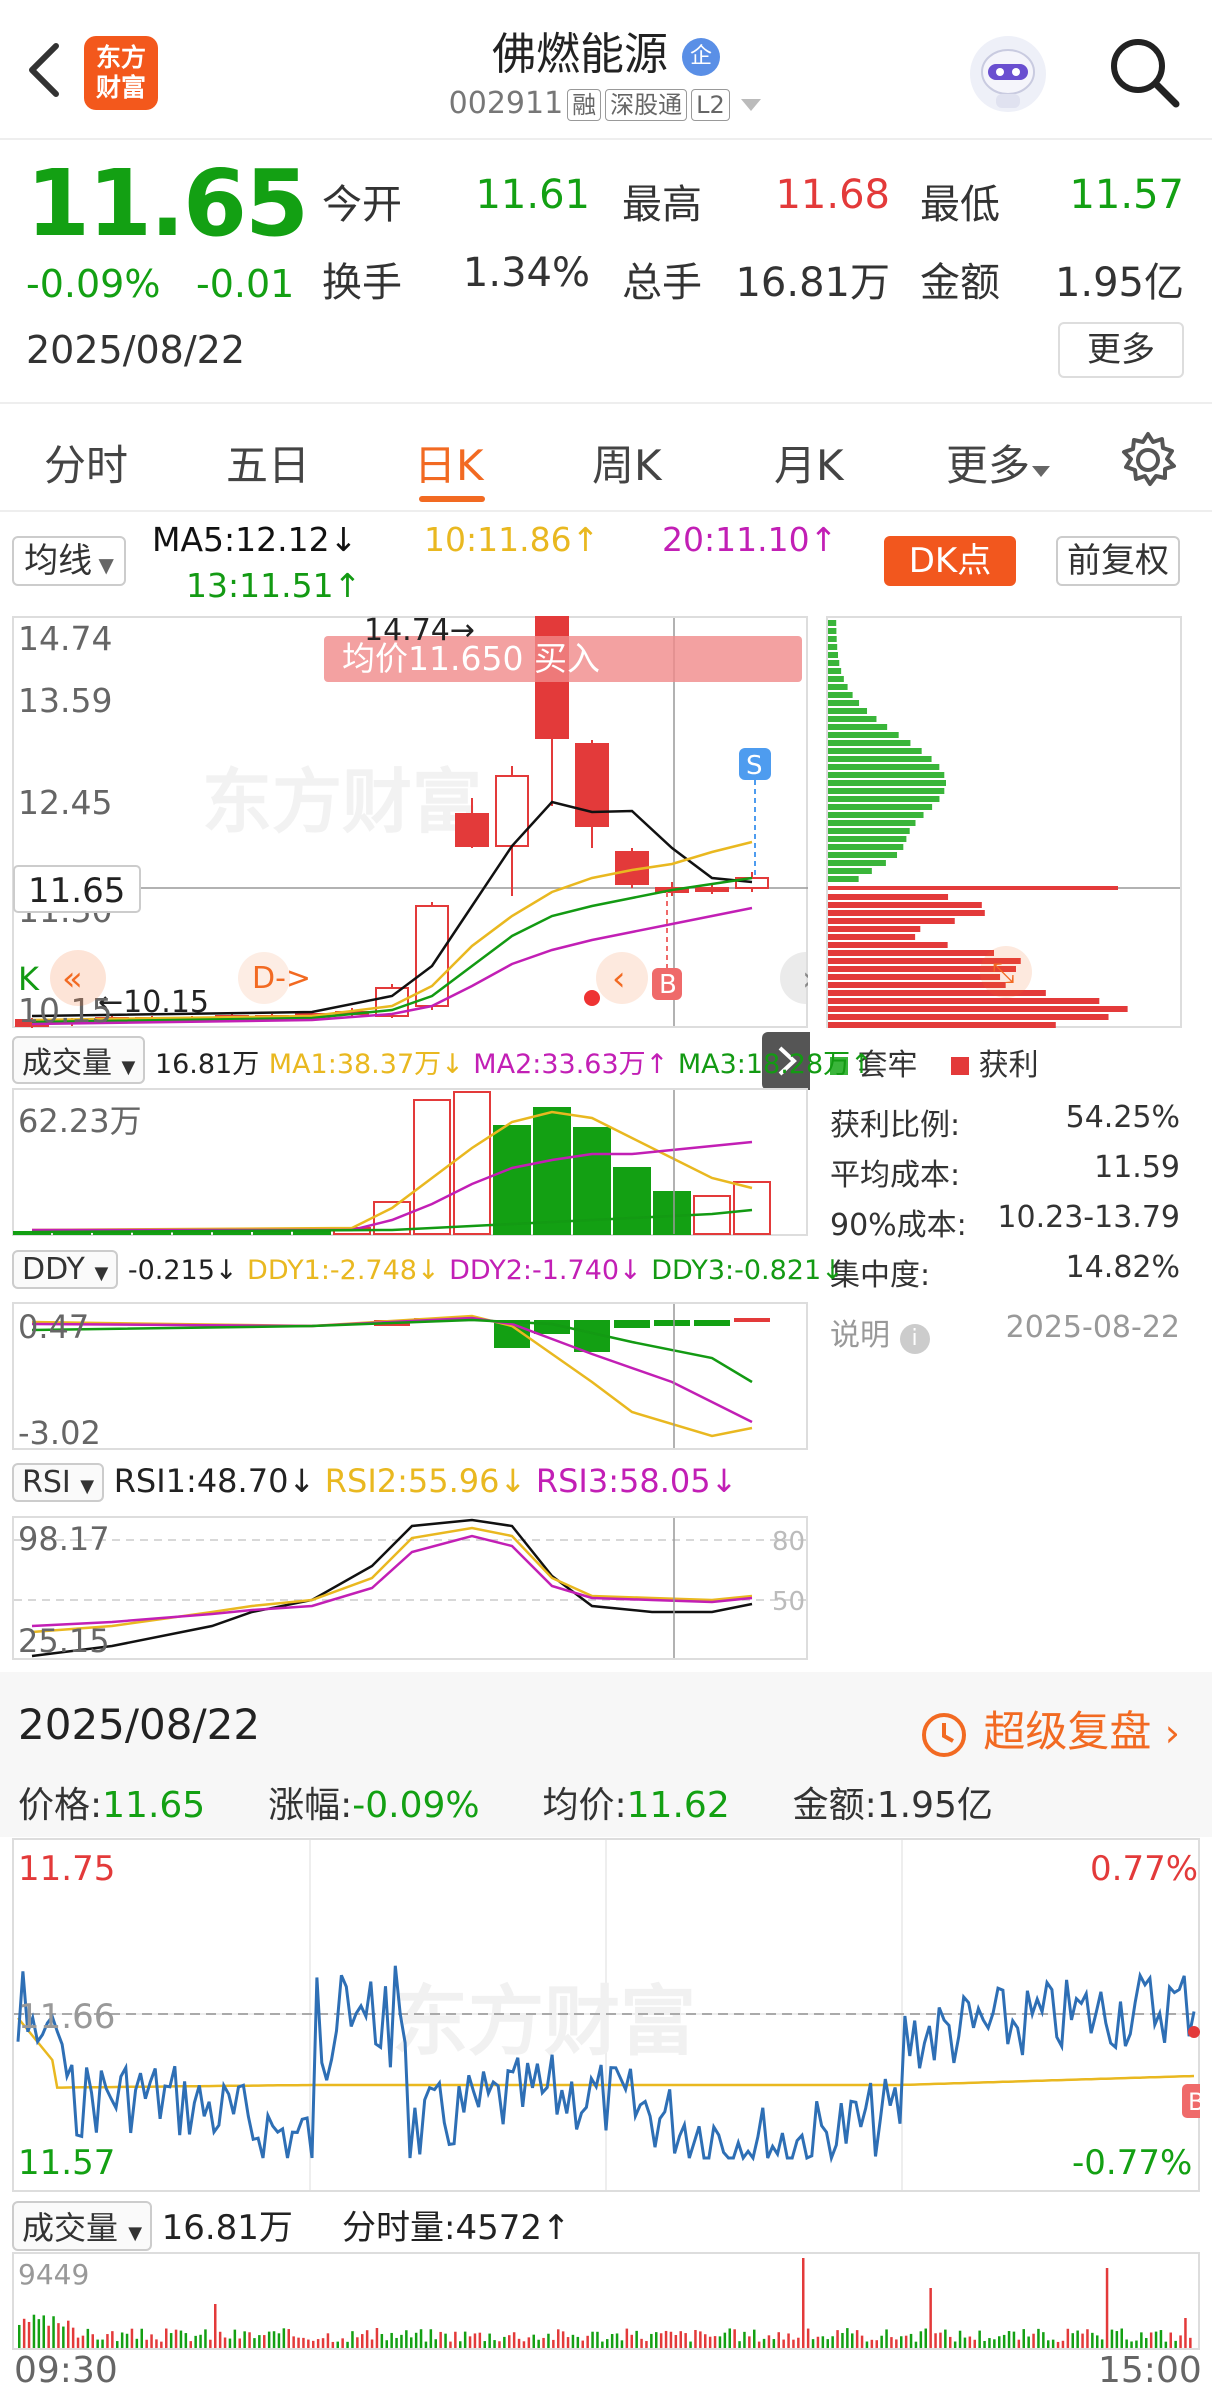 The height and width of the screenshot is (2401, 1212). I want to click on chip-row-label: 集中度:, so click(880, 1275).